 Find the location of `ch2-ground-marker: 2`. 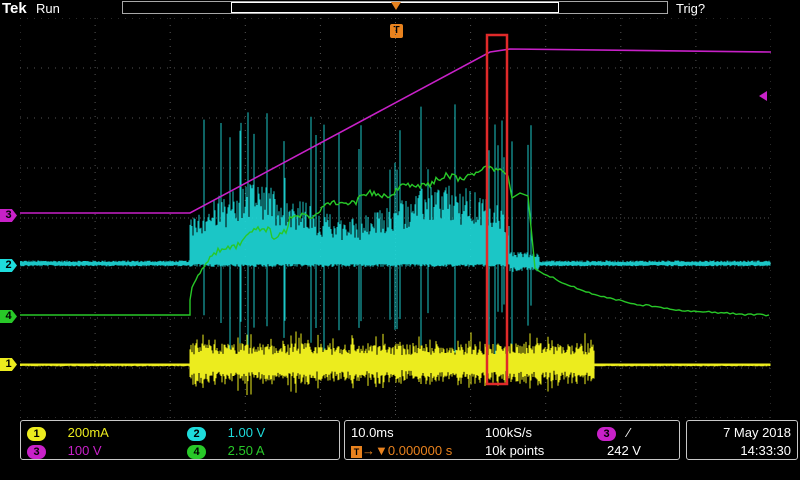

ch2-ground-marker: 2 is located at coordinates (8, 265).